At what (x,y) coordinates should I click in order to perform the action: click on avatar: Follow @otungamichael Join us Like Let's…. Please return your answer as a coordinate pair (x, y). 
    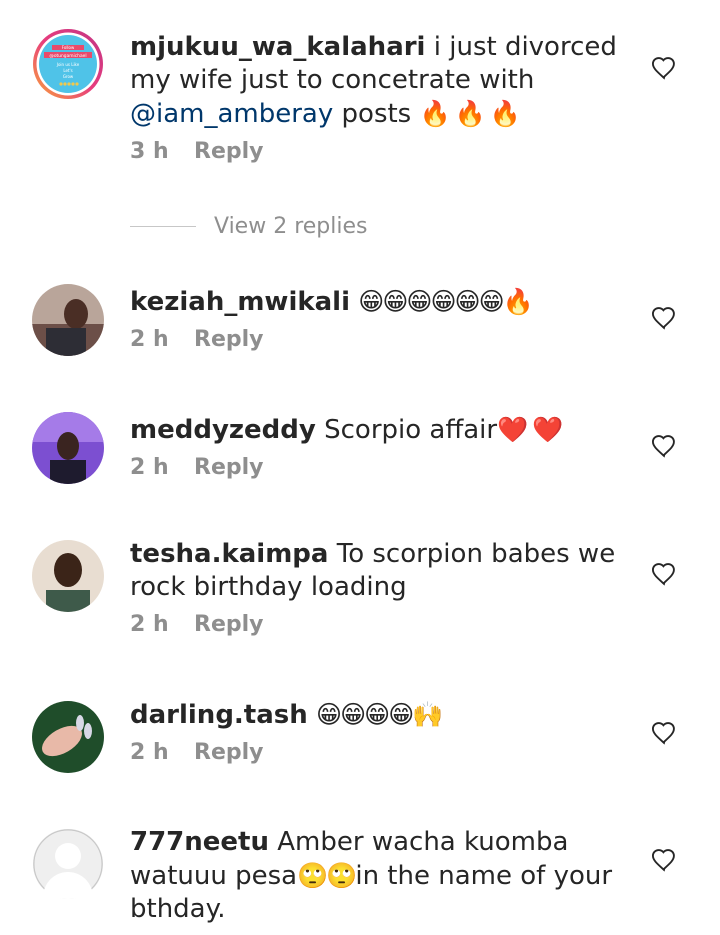
    Looking at the image, I should click on (68, 64).